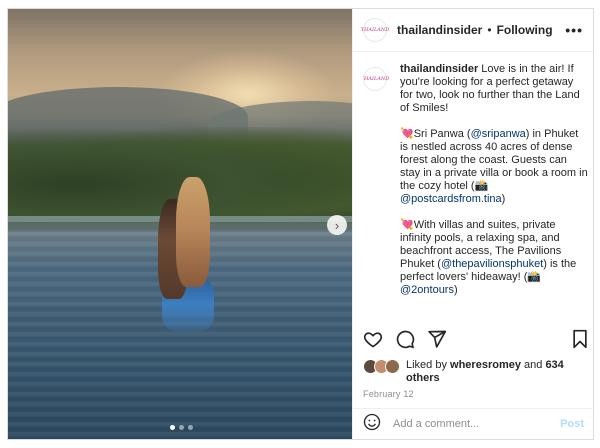  Describe the element at coordinates (498, 134) in the screenshot. I see `mention-link: @sripanwa` at that location.